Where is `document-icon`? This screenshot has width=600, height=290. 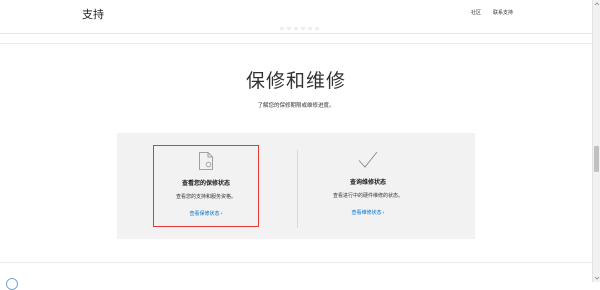 document-icon is located at coordinates (206, 161).